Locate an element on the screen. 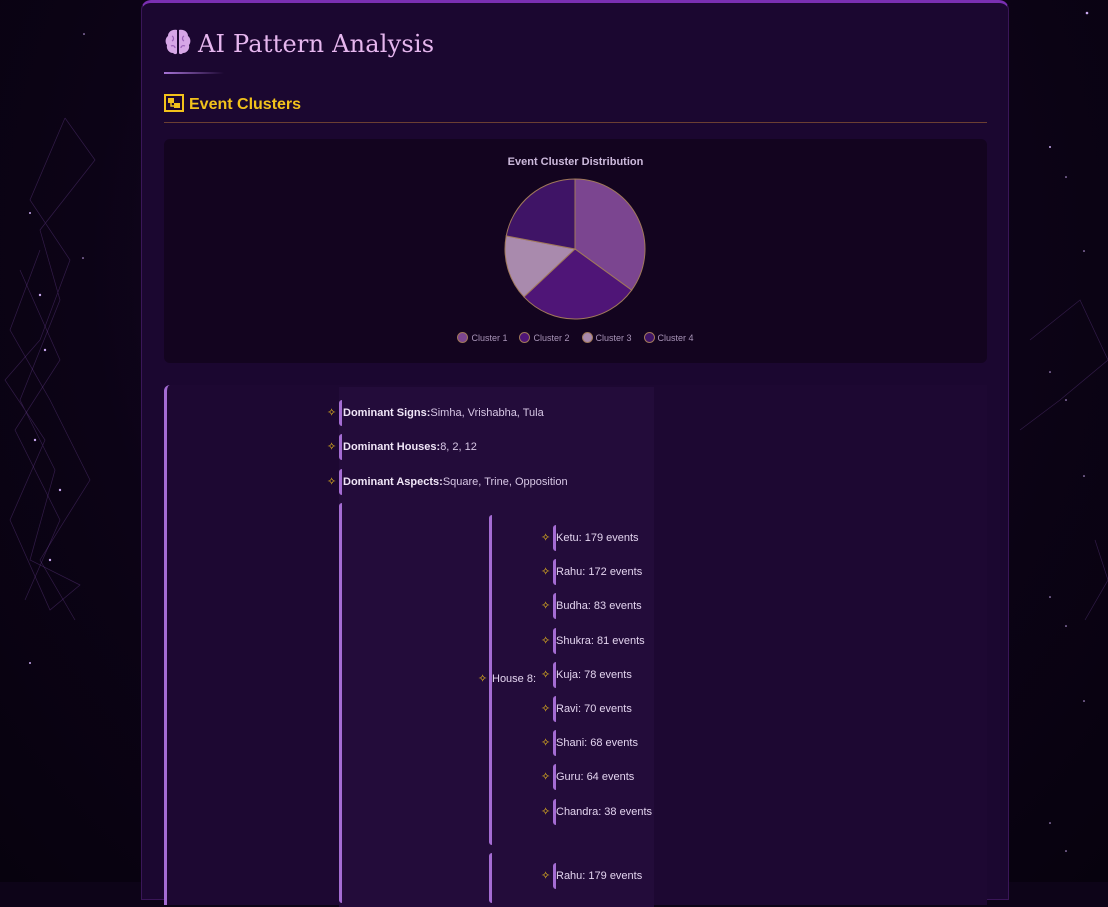 This screenshot has width=1108, height=907. page-title: AI Pattern Analysis is located at coordinates (316, 44).